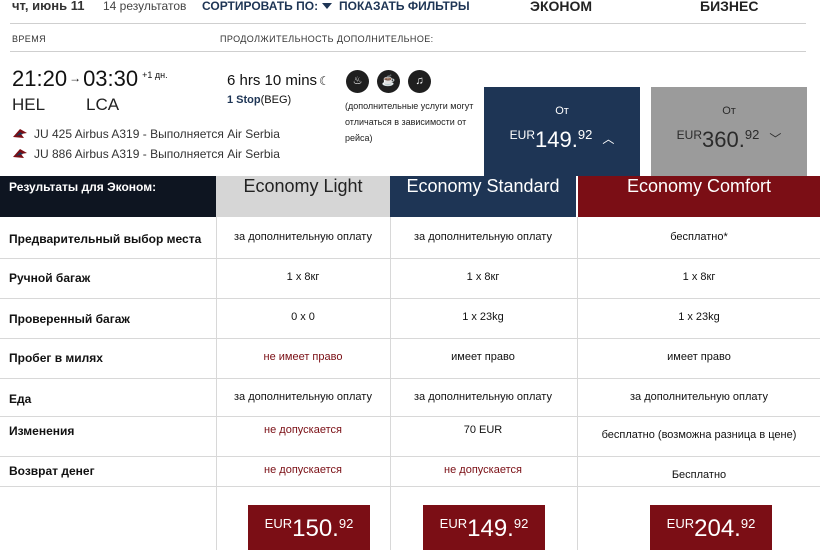 Image resolution: width=820 pixels, height=550 pixels. What do you see at coordinates (327, 39) in the screenshot?
I see `column-header-duration: ПРОДОЛЖИТЕЛЬНОСТЬ ДОПОЛНИТЕЛЬНОЕ:` at bounding box center [327, 39].